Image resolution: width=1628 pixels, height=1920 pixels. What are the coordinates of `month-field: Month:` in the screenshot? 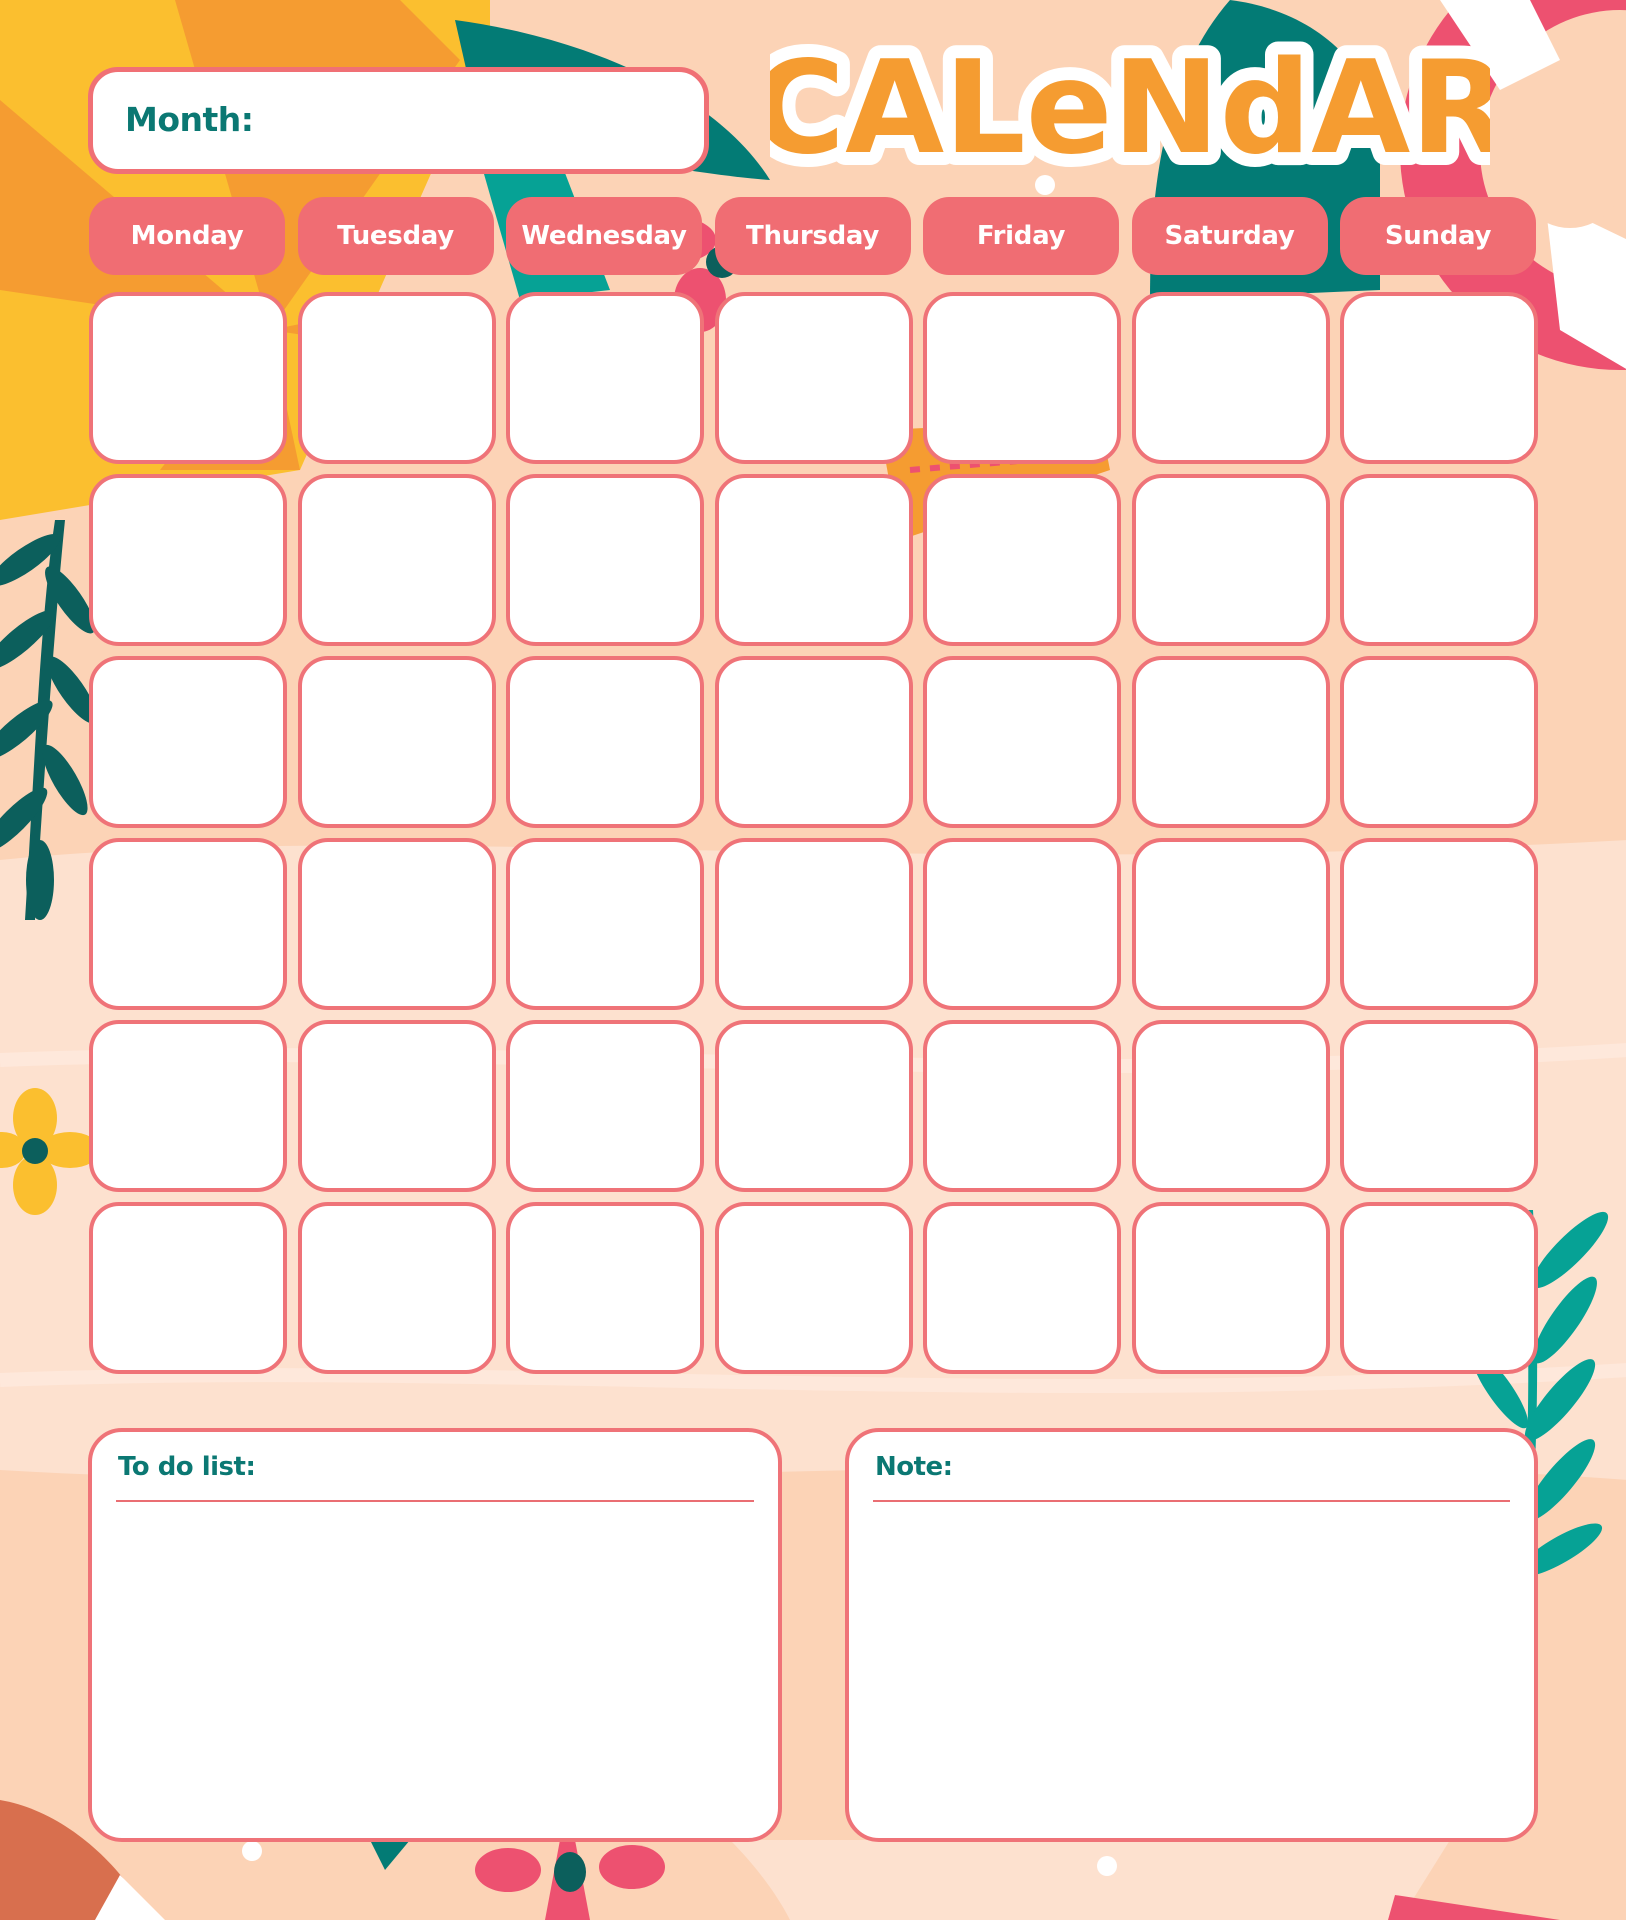 It's located at (398, 120).